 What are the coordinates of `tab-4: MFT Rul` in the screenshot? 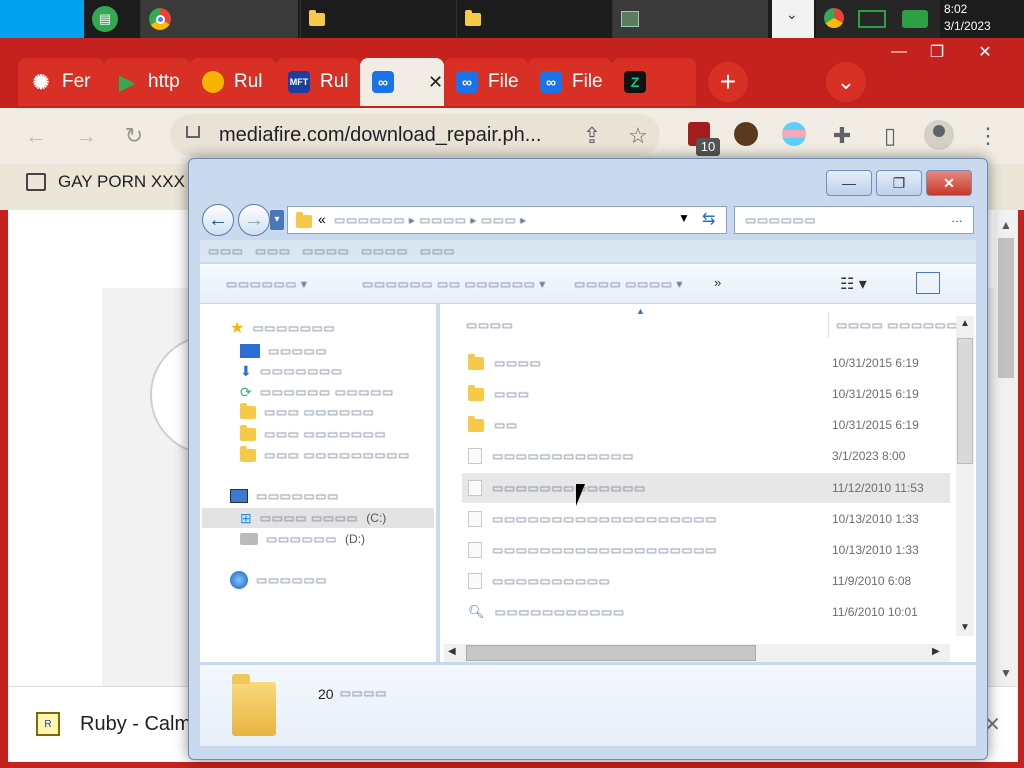 It's located at (318, 82).